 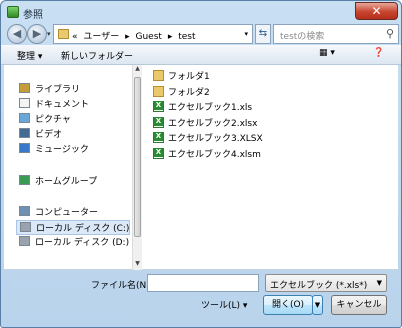 What do you see at coordinates (336, 34) in the screenshot?
I see `search-box: testの検索 ⚲` at bounding box center [336, 34].